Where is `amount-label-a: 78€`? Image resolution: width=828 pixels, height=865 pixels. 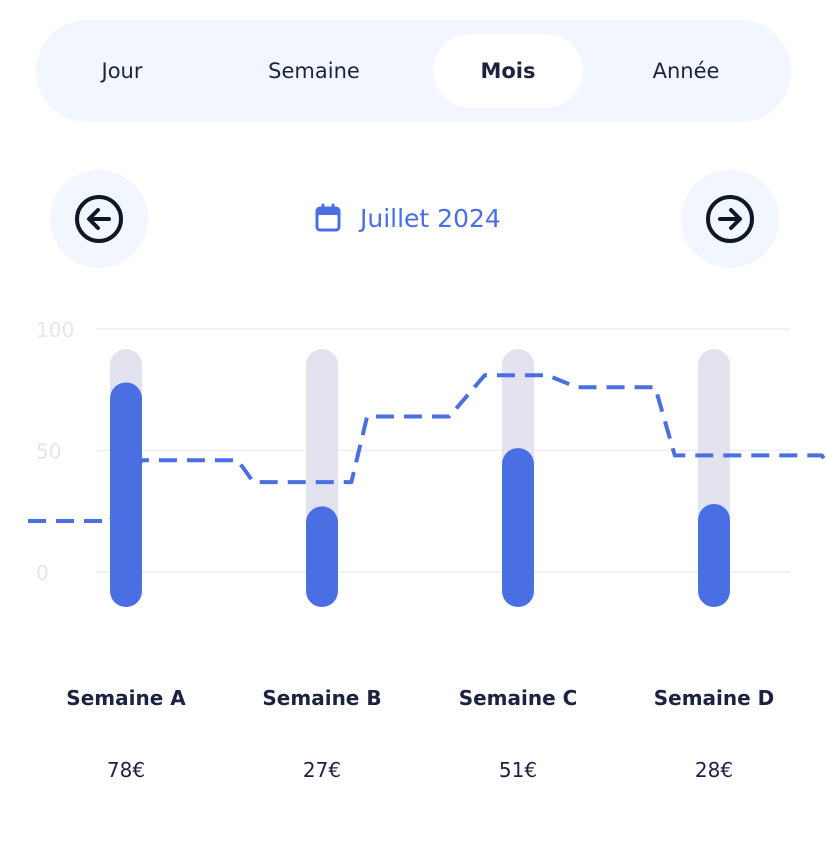 amount-label-a: 78€ is located at coordinates (126, 770).